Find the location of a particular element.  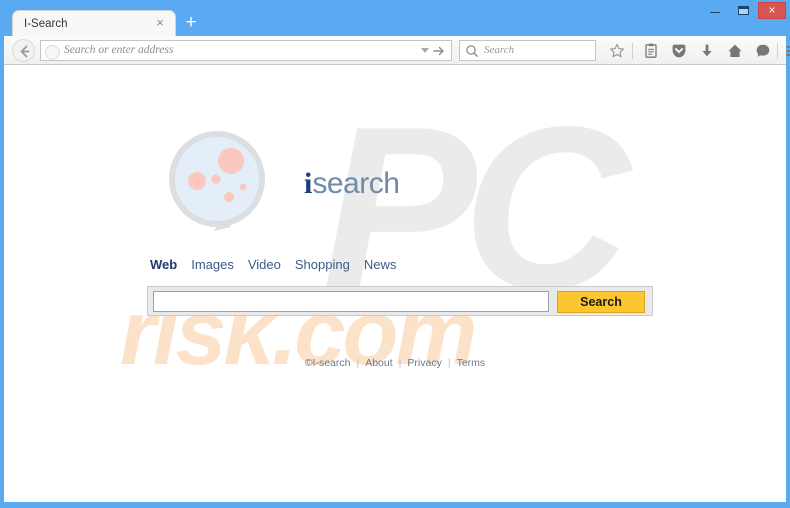

toolbar-search-placeholder: Search is located at coordinates (499, 50).